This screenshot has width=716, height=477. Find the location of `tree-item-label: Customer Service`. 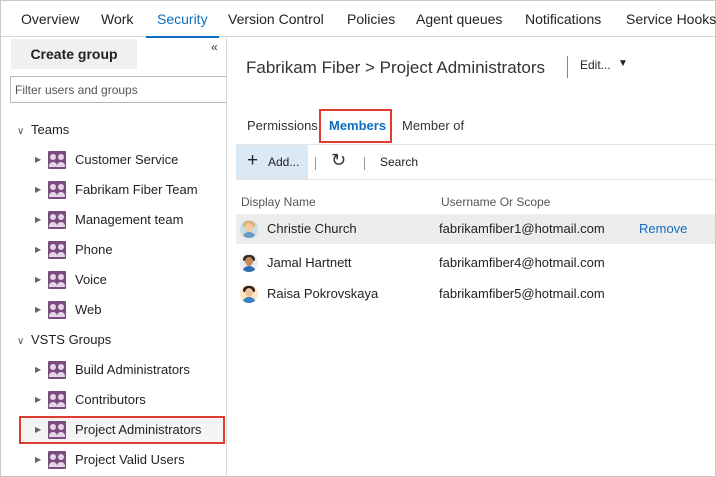

tree-item-label: Customer Service is located at coordinates (127, 159).